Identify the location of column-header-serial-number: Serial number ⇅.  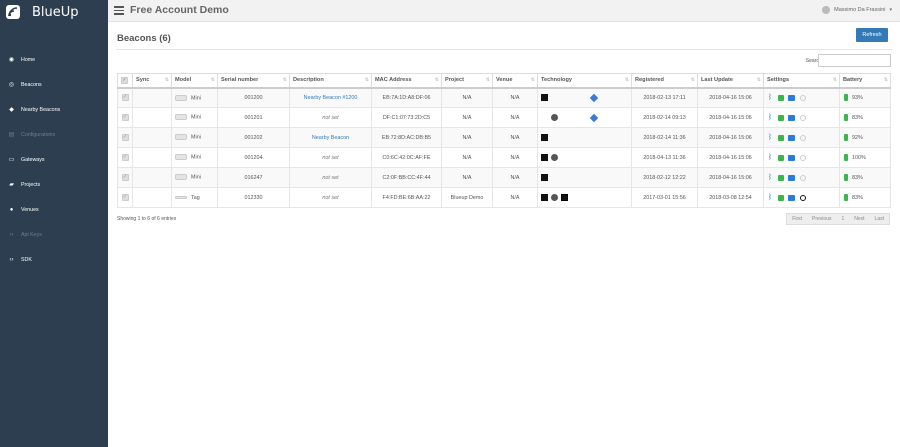
(253, 81).